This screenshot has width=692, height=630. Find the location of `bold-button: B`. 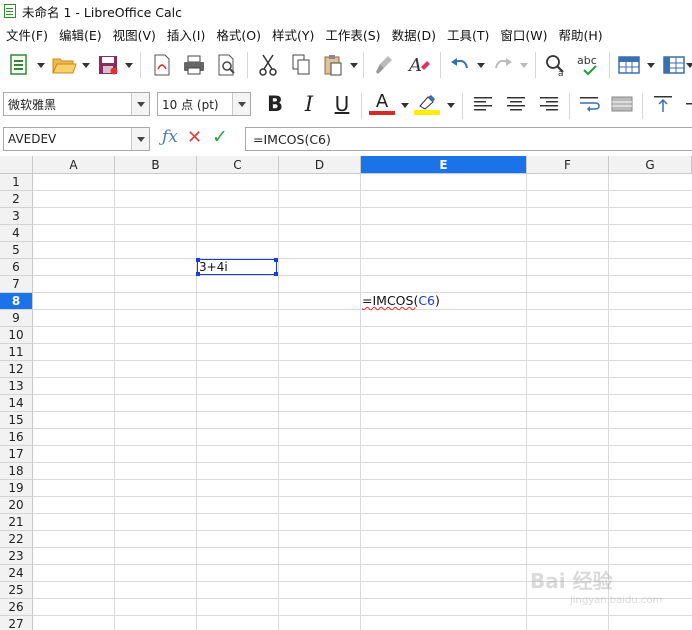

bold-button: B is located at coordinates (275, 104).